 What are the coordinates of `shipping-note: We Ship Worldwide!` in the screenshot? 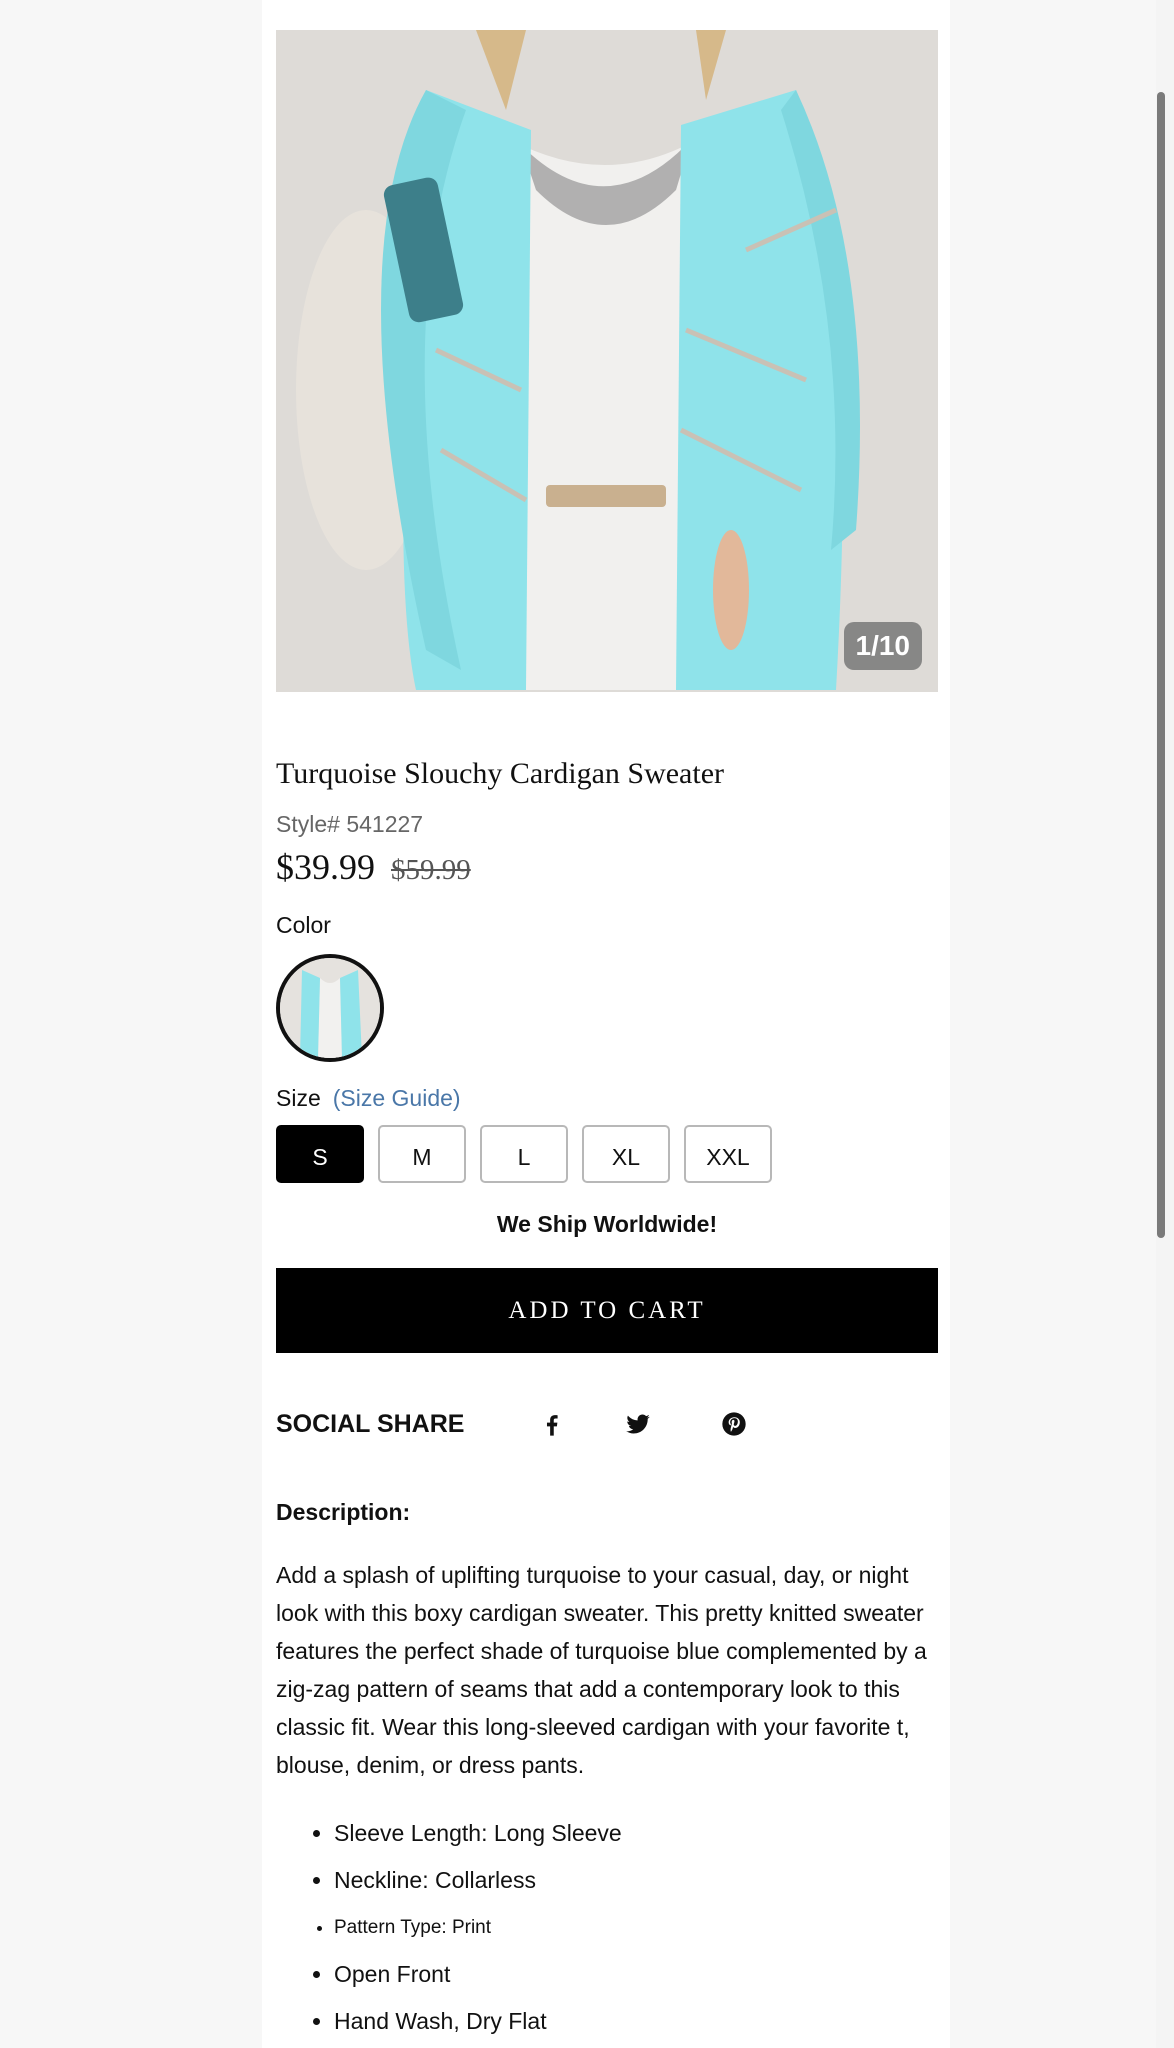 It's located at (607, 1224).